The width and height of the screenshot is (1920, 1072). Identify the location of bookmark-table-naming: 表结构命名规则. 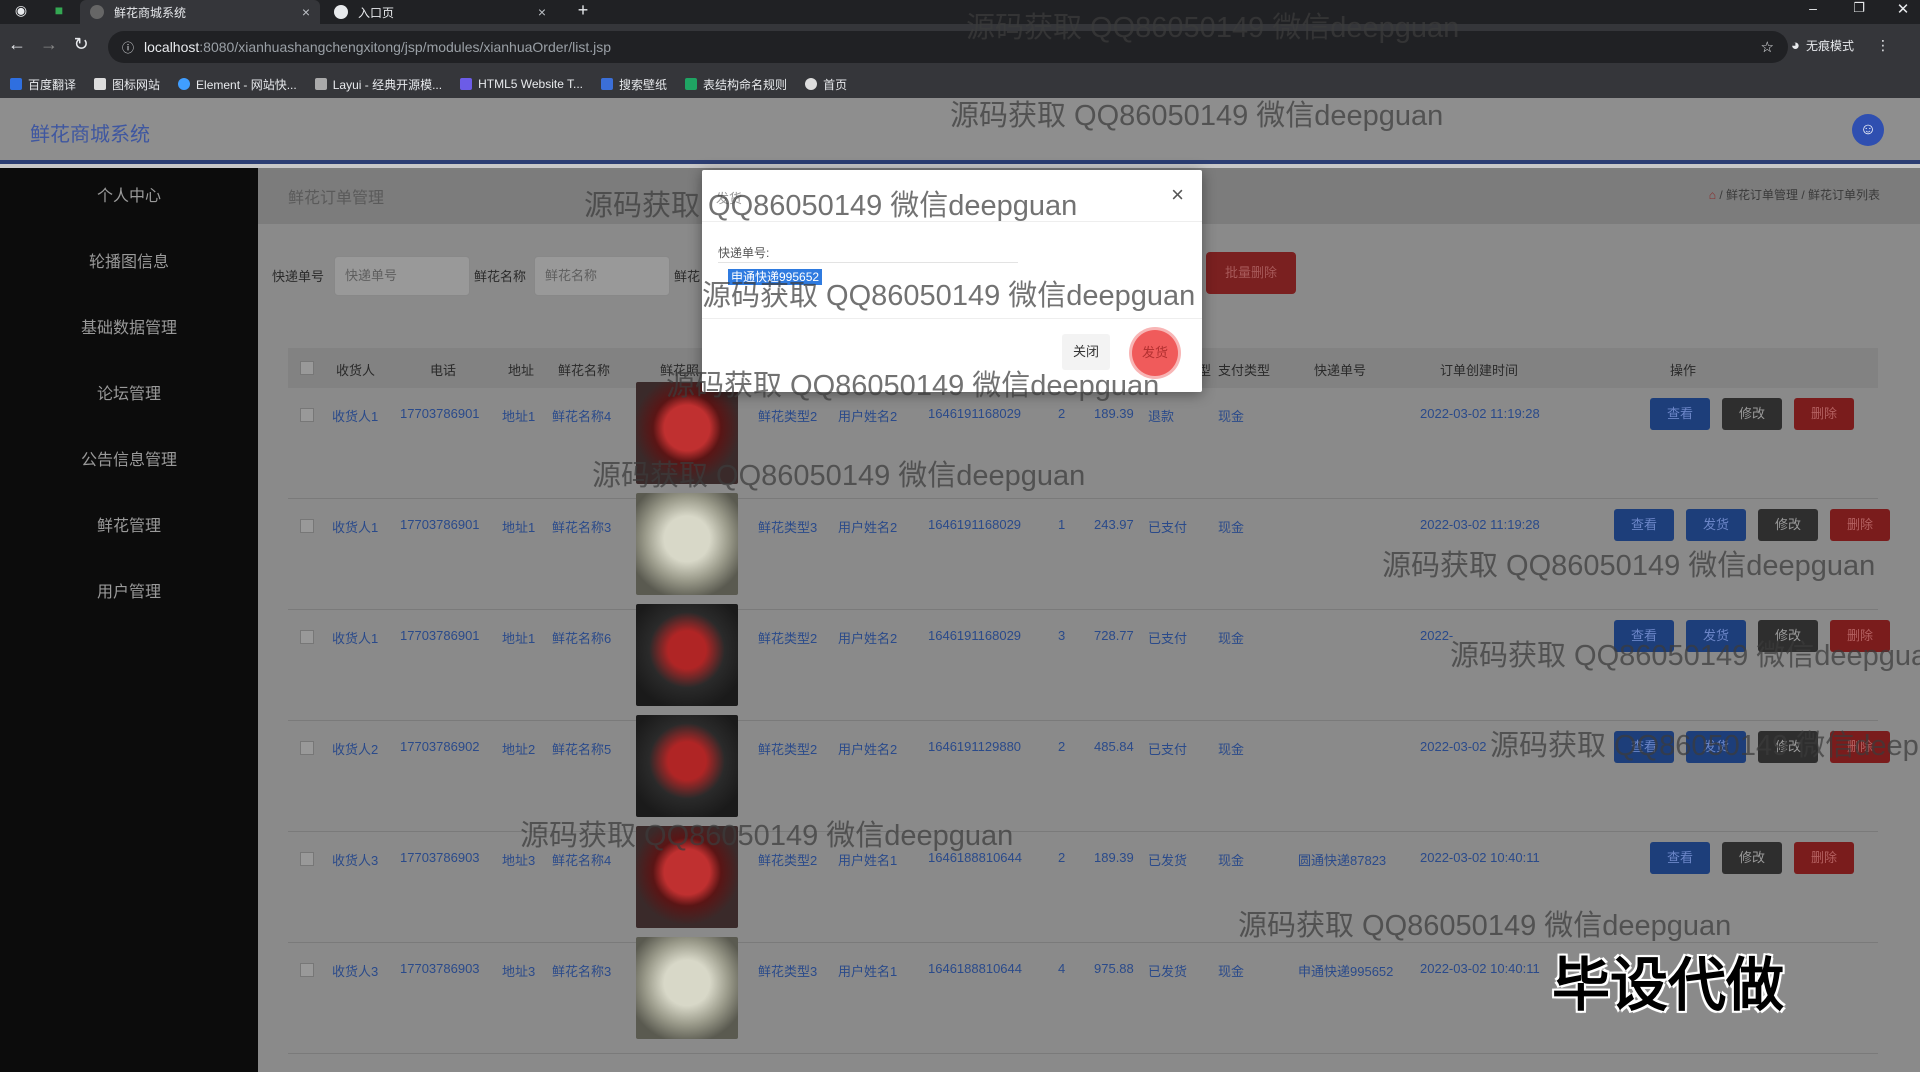
(736, 84).